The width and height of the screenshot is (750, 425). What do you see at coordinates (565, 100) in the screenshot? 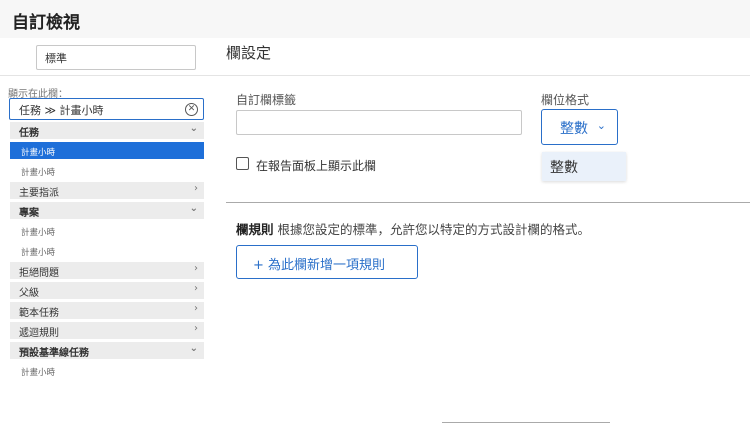
I see `field-format-label: 欄位格式` at bounding box center [565, 100].